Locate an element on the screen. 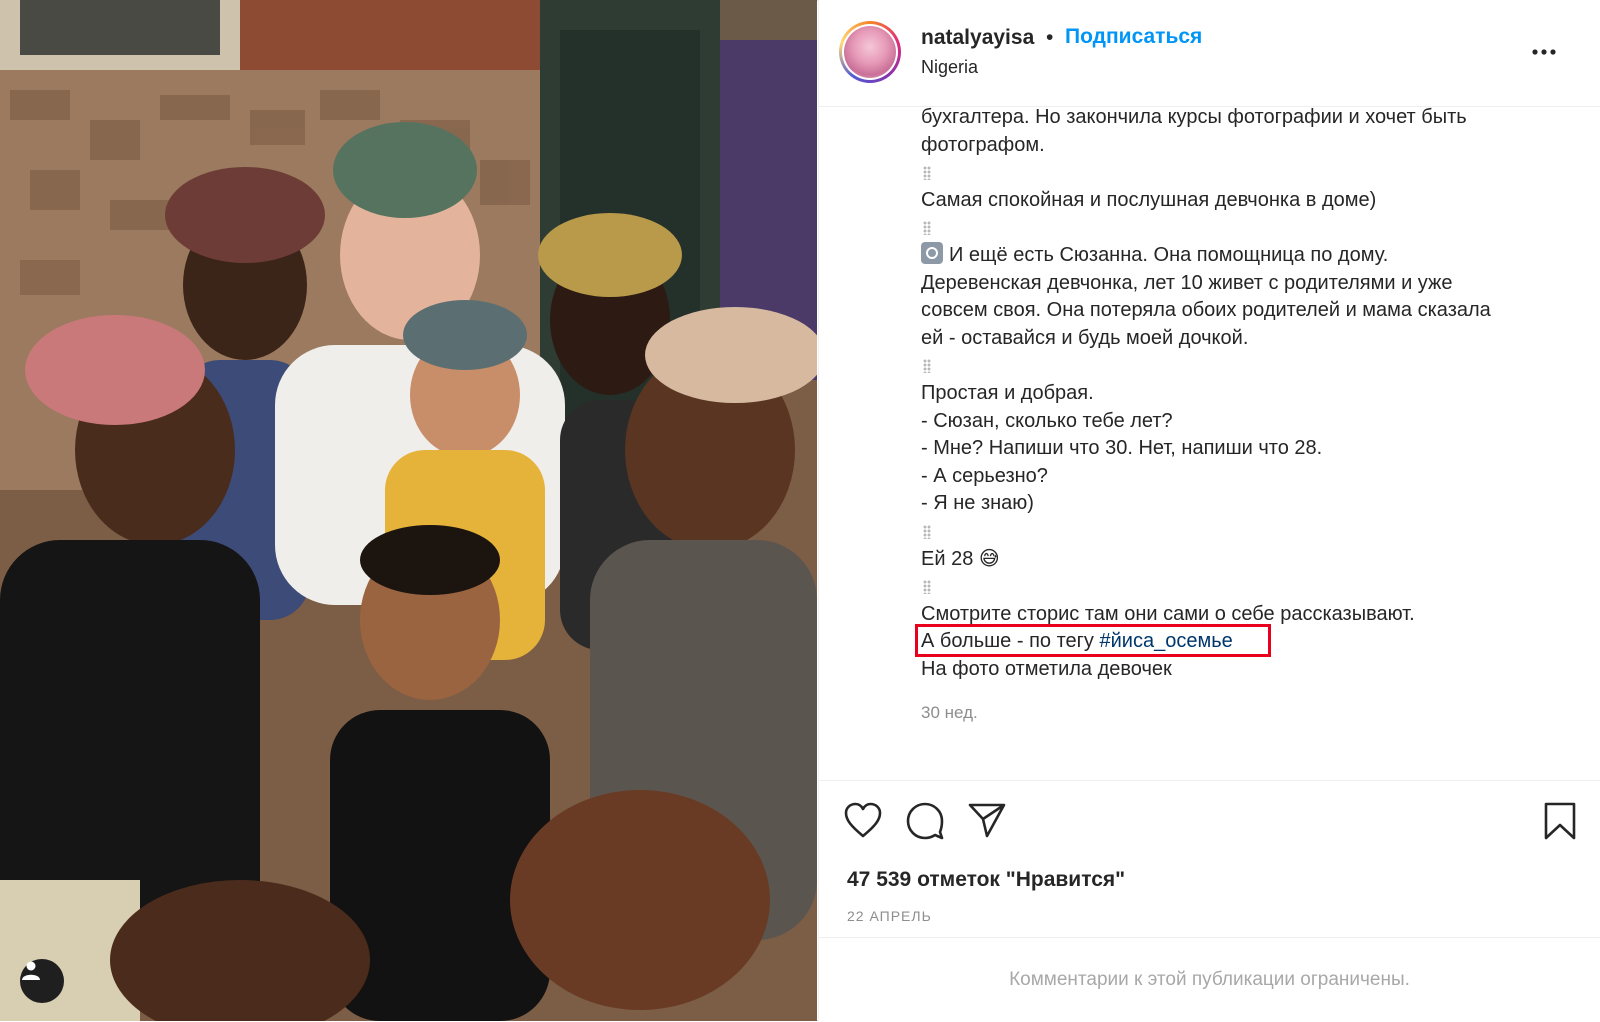  person-icon is located at coordinates (31, 970).